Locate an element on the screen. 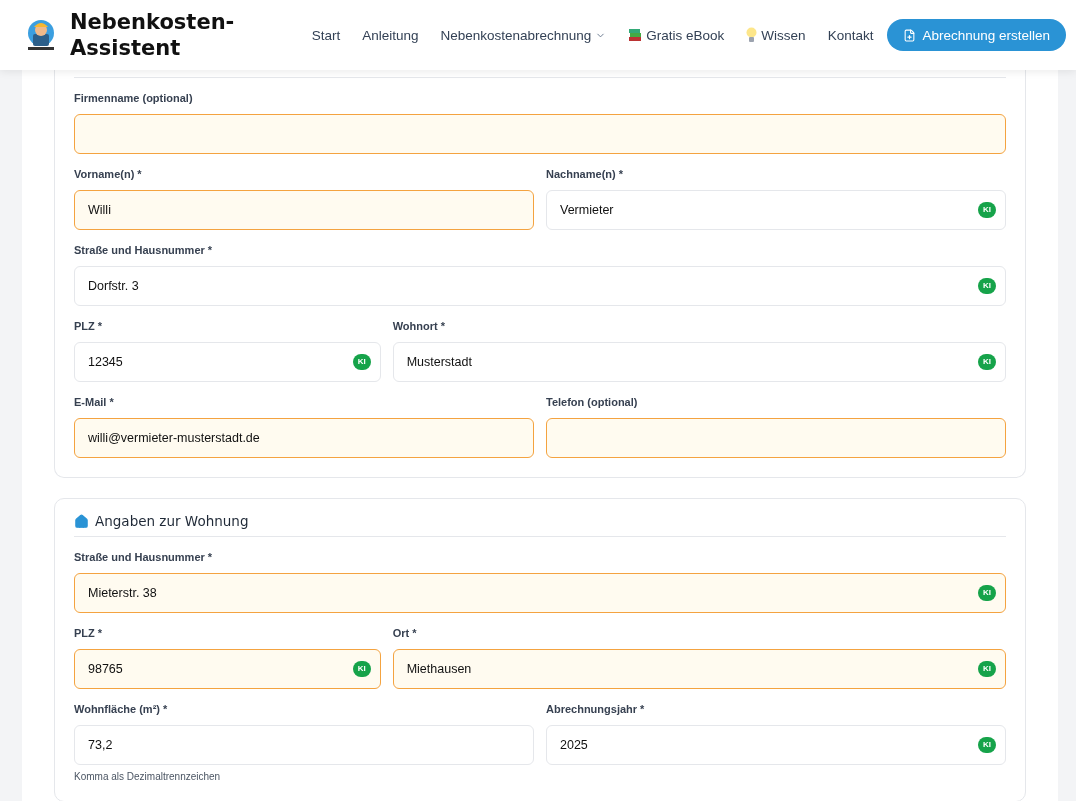  input-field: Miethausen KI is located at coordinates (699, 669).